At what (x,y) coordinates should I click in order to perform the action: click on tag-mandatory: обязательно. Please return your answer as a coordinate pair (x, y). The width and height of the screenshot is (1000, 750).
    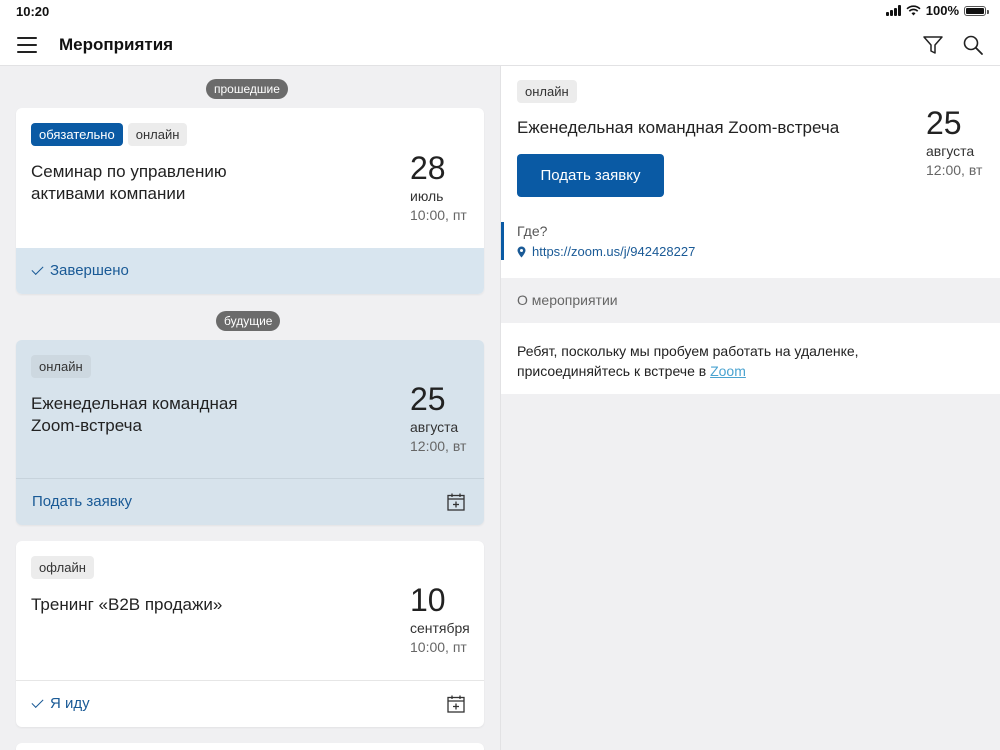
    Looking at the image, I should click on (77, 134).